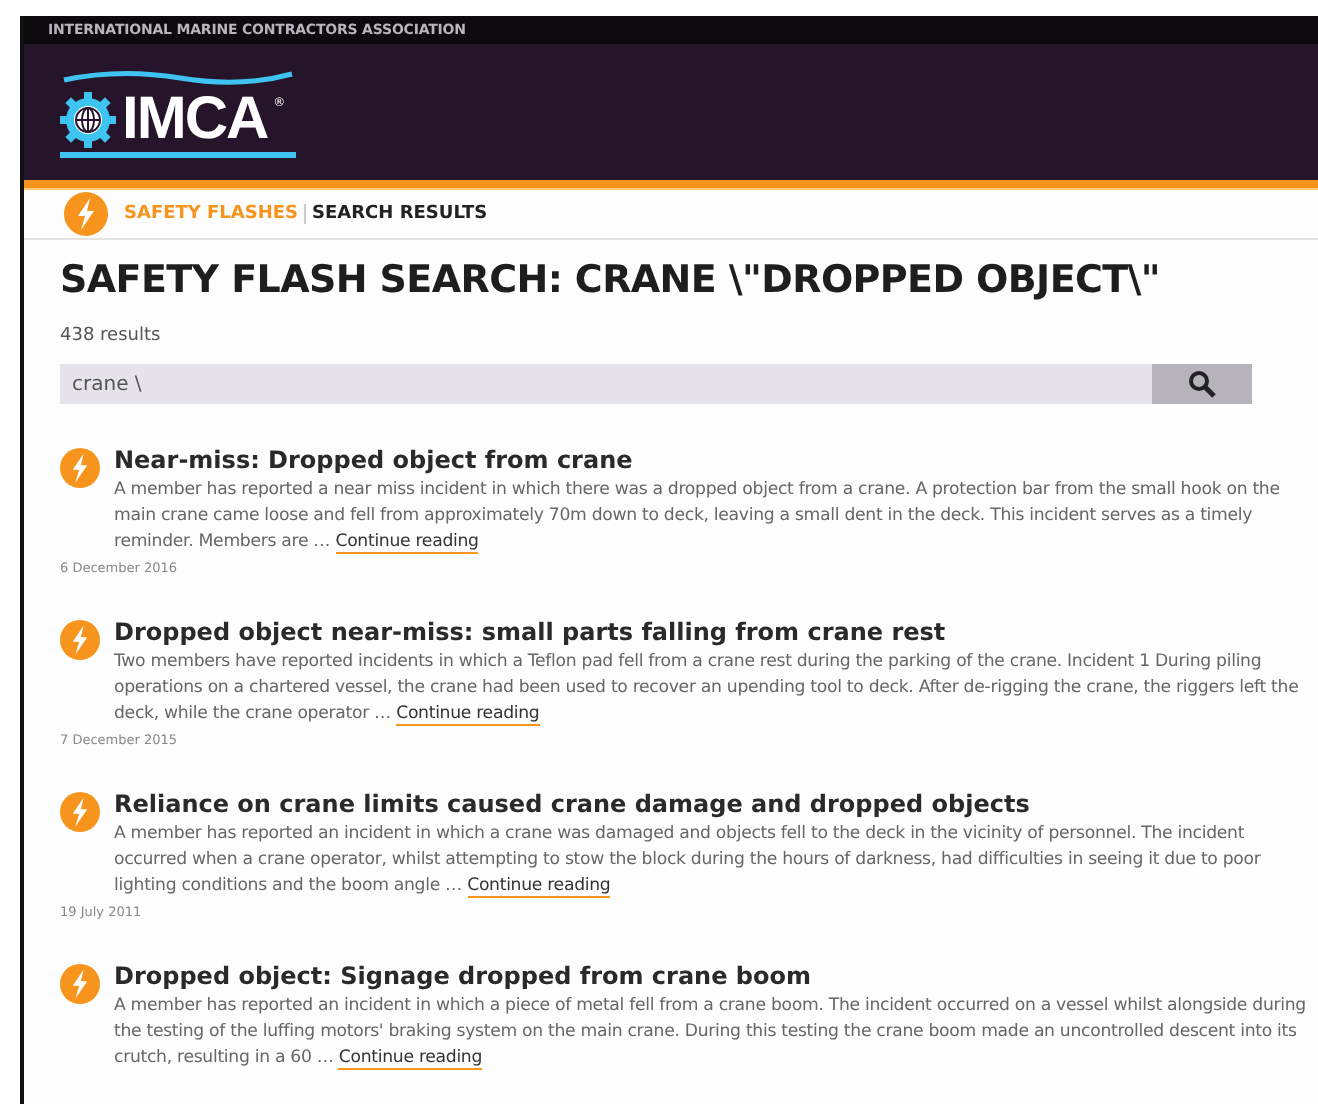  I want to click on result-title-link: Dropped object near-miss: small parts falling from crane rest, so click(710, 632).